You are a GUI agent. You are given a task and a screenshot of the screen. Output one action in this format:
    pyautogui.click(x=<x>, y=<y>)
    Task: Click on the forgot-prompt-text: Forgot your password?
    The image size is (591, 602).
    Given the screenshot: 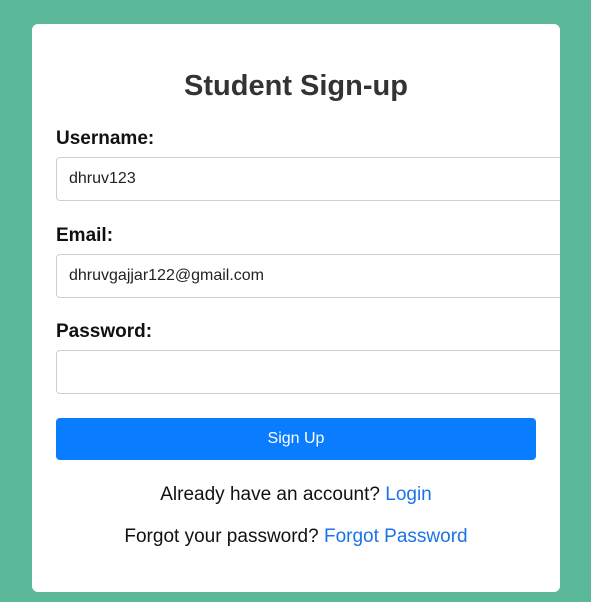 What is the action you would take?
    pyautogui.click(x=221, y=536)
    